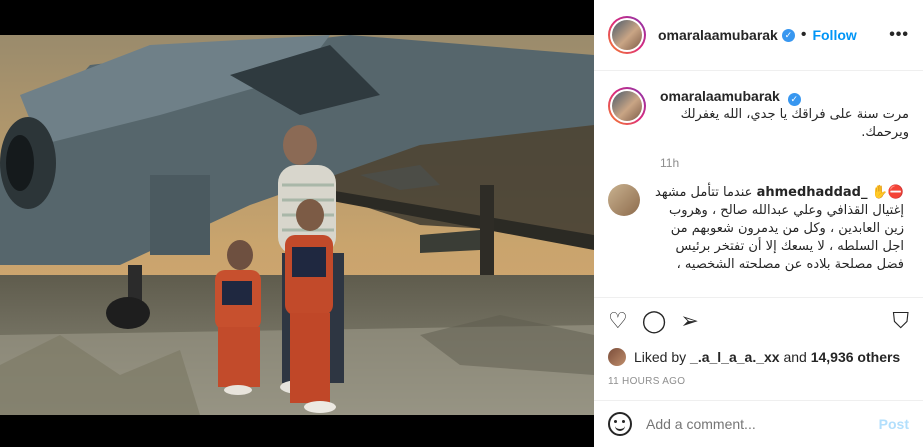 Image resolution: width=923 pixels, height=447 pixels. What do you see at coordinates (660, 357) in the screenshot?
I see `likes-prefix: Liked by` at bounding box center [660, 357].